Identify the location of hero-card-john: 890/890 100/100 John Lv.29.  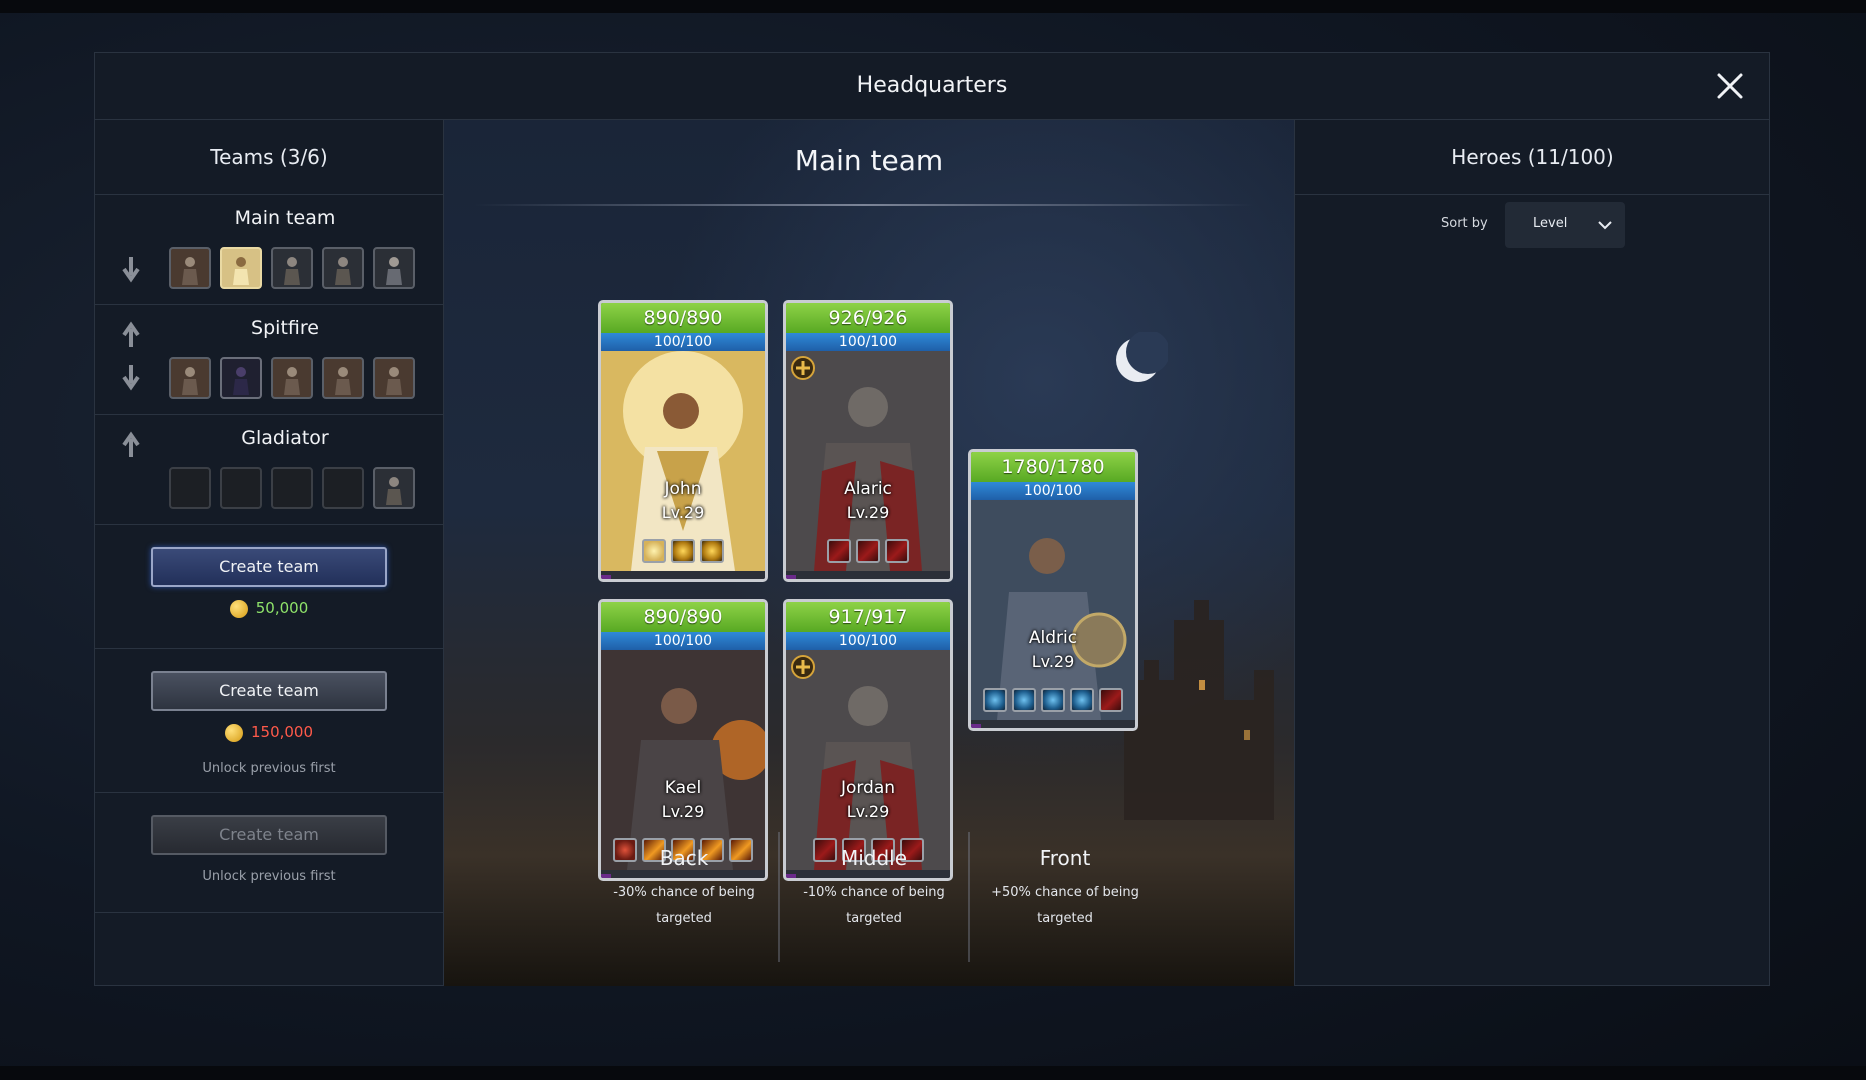
(683, 441).